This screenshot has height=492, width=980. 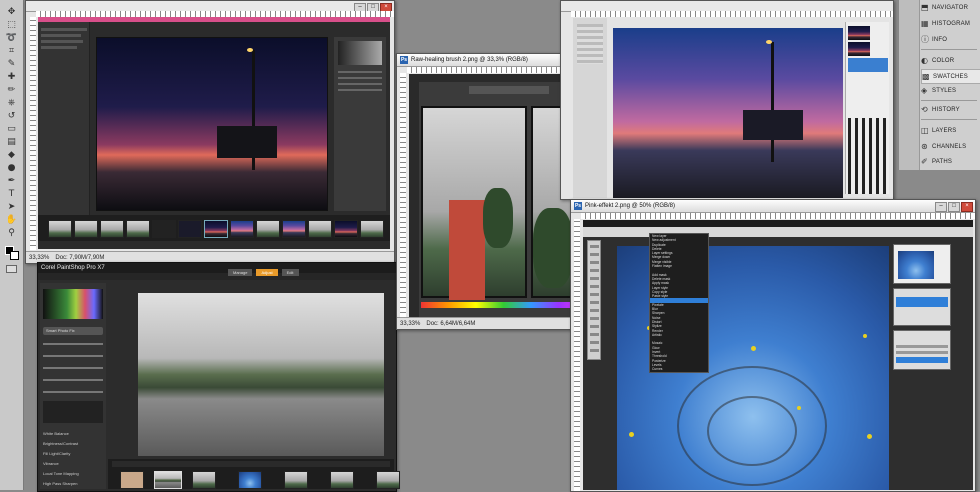 I want to click on quick-mask-icon, so click(x=11, y=269).